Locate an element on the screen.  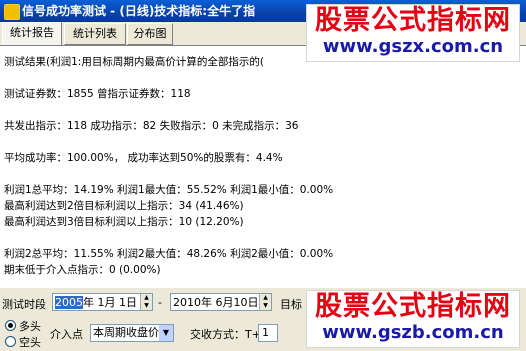
end-date-value: 2010年 6月10日 is located at coordinates (216, 302).